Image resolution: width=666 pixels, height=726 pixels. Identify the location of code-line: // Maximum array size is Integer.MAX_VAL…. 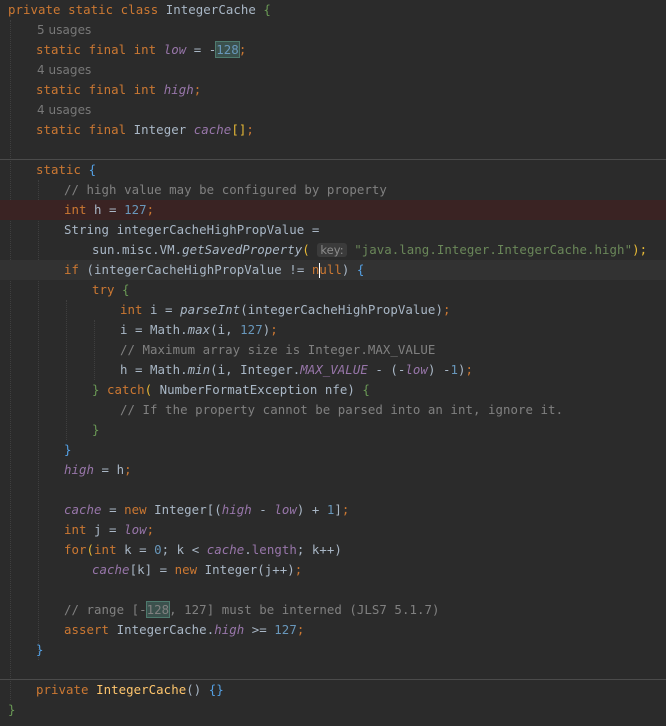
(333, 350).